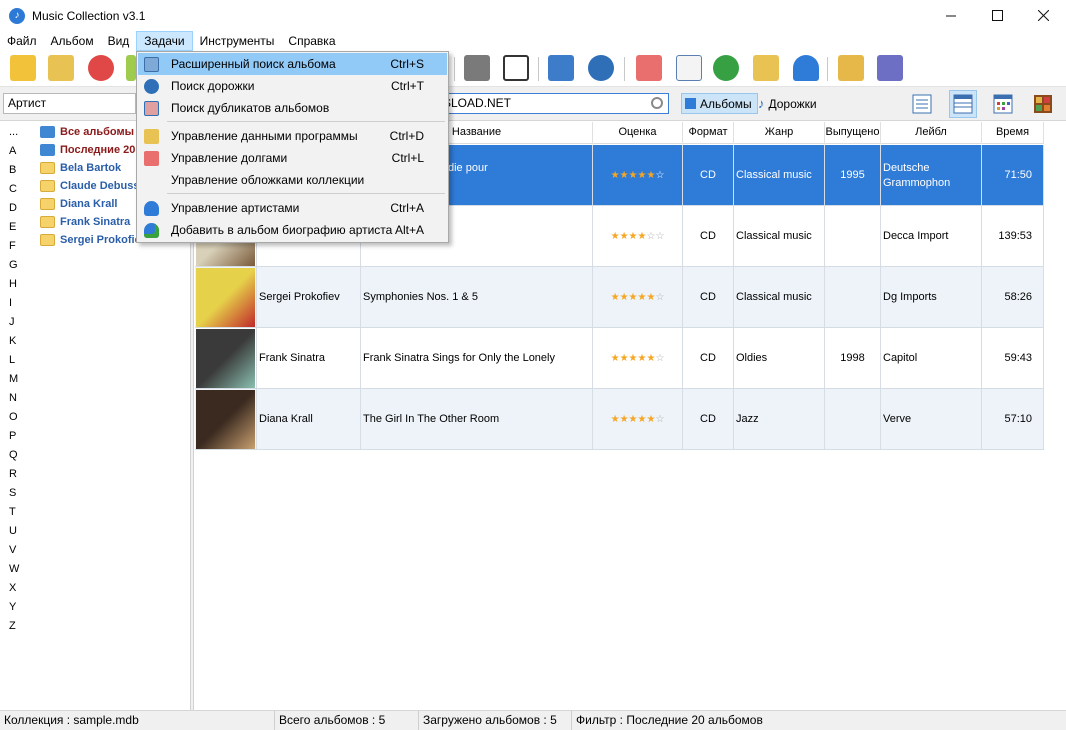 The width and height of the screenshot is (1066, 730). What do you see at coordinates (61, 68) in the screenshot?
I see `open-collection-icon` at bounding box center [61, 68].